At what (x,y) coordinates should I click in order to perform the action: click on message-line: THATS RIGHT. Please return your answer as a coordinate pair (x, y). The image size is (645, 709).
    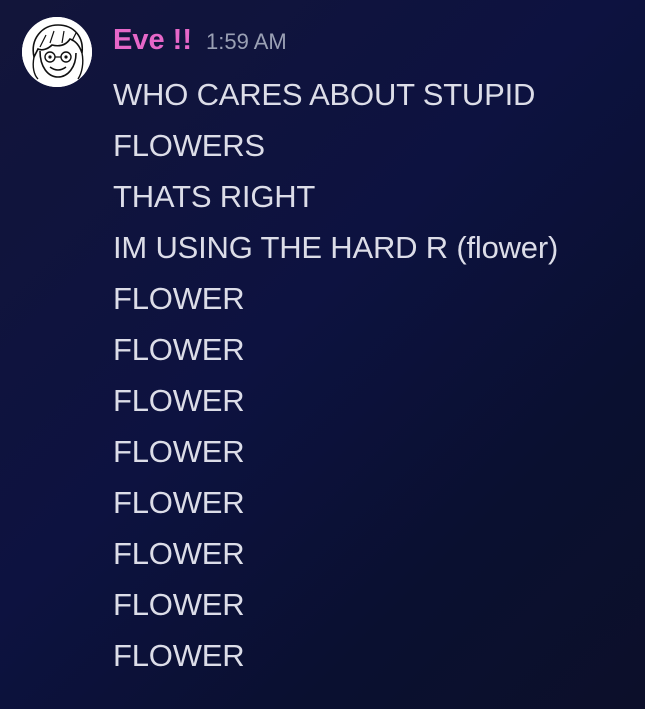
    Looking at the image, I should click on (214, 196).